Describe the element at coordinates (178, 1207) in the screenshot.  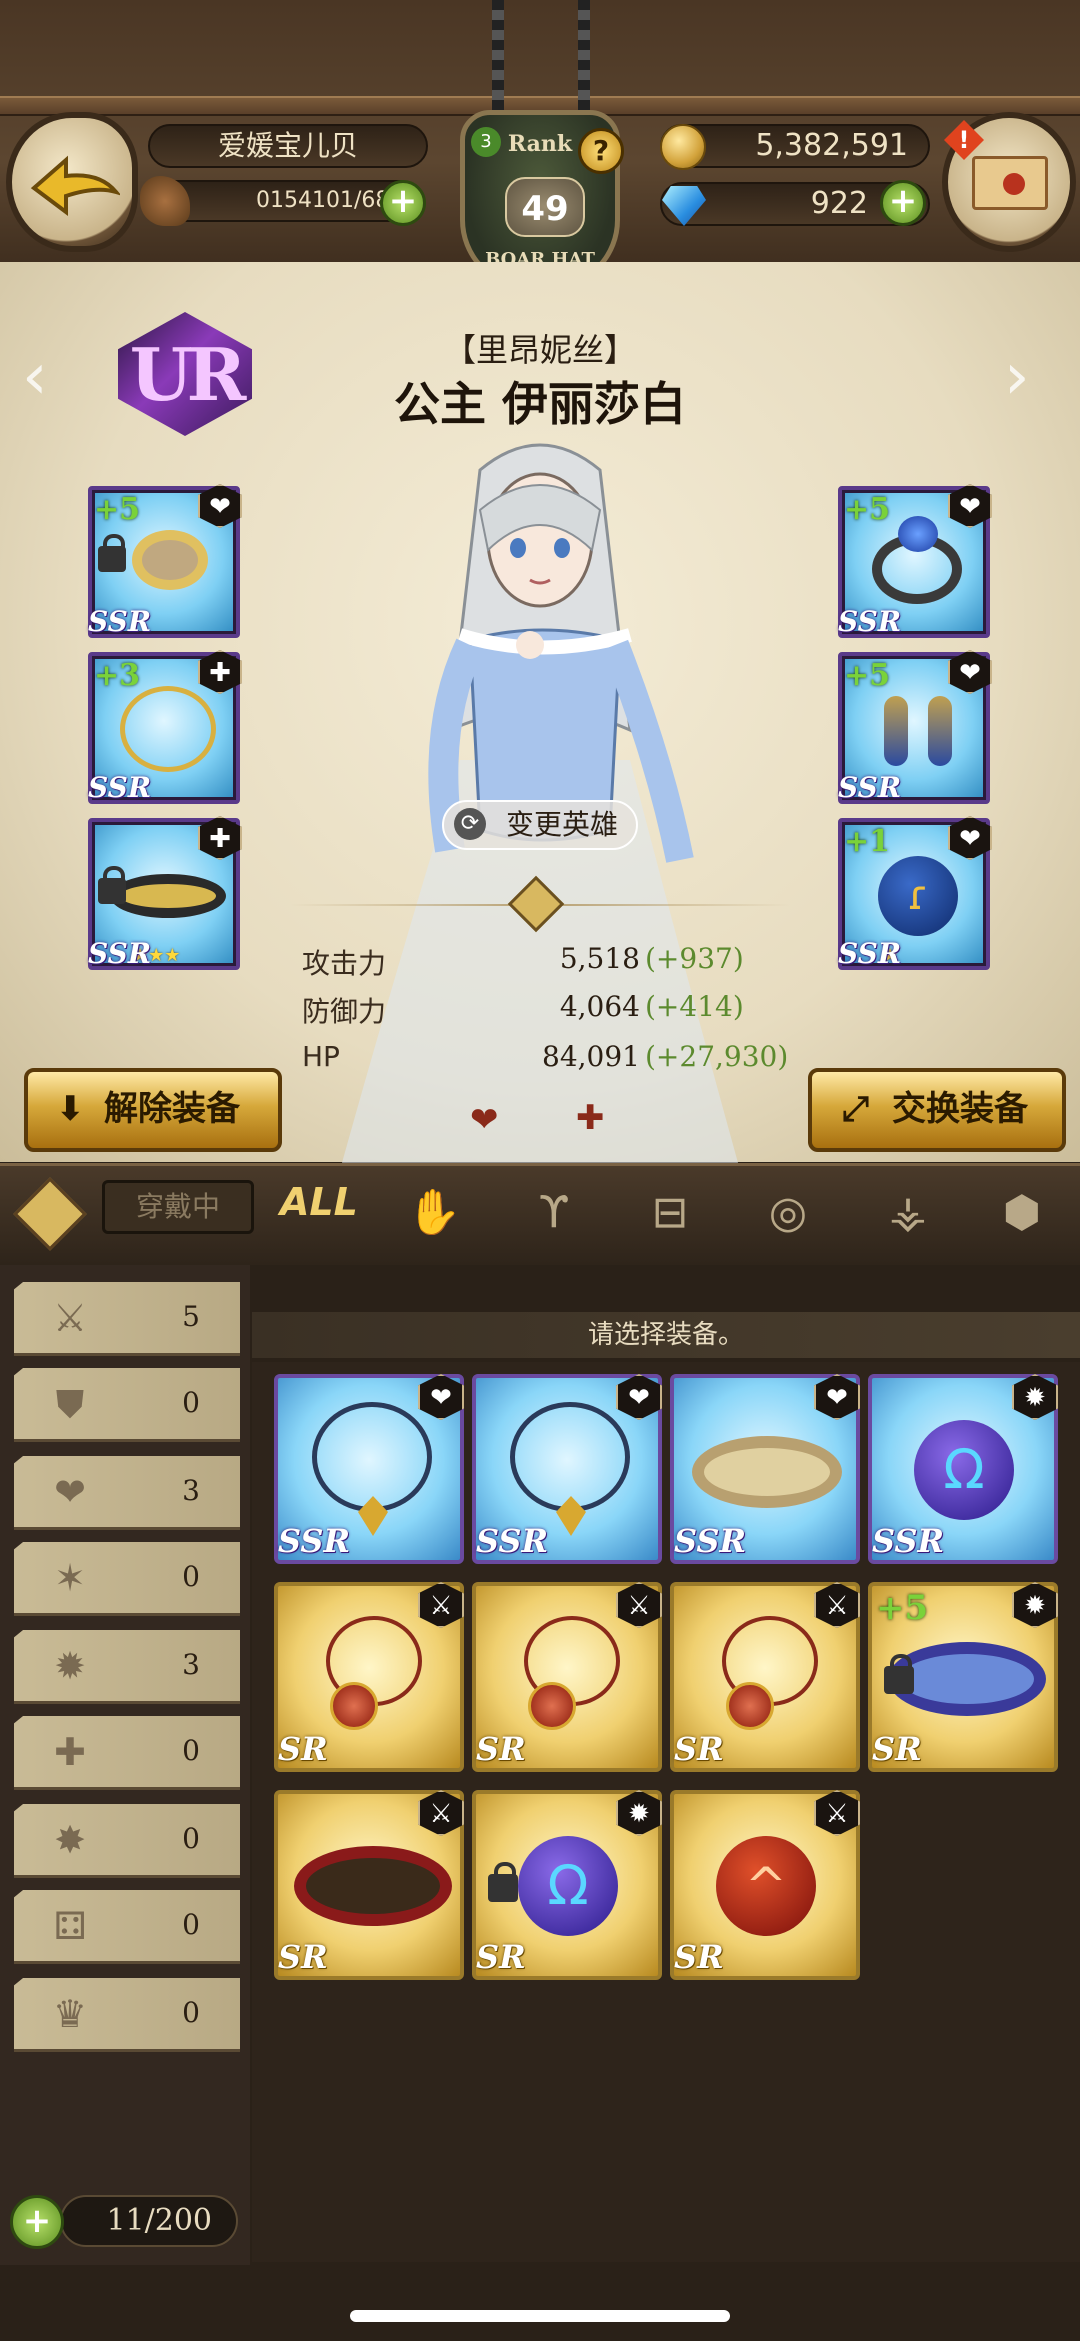
I see `tab-equipped: 穿戴中` at that location.